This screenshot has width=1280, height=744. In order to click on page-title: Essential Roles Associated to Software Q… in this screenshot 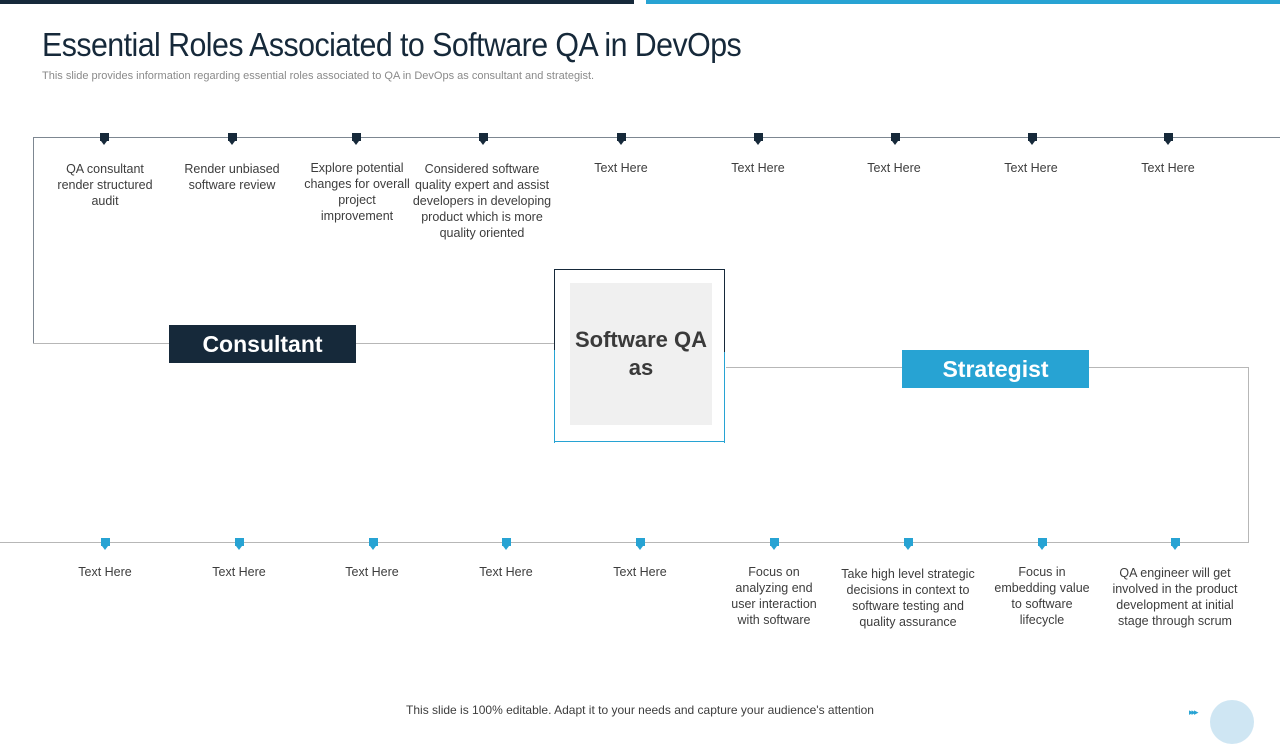, I will do `click(392, 44)`.